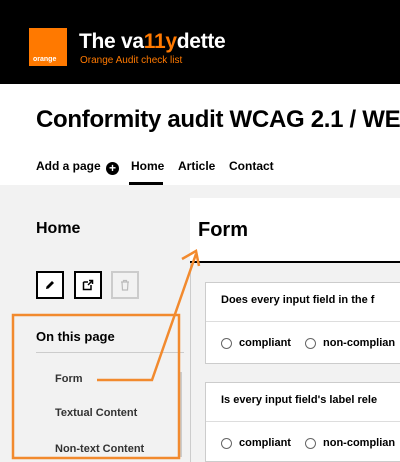 Image resolution: width=400 pixels, height=462 pixels. I want to click on toc-link-non-text-content: Non-text Content, so click(99, 449).